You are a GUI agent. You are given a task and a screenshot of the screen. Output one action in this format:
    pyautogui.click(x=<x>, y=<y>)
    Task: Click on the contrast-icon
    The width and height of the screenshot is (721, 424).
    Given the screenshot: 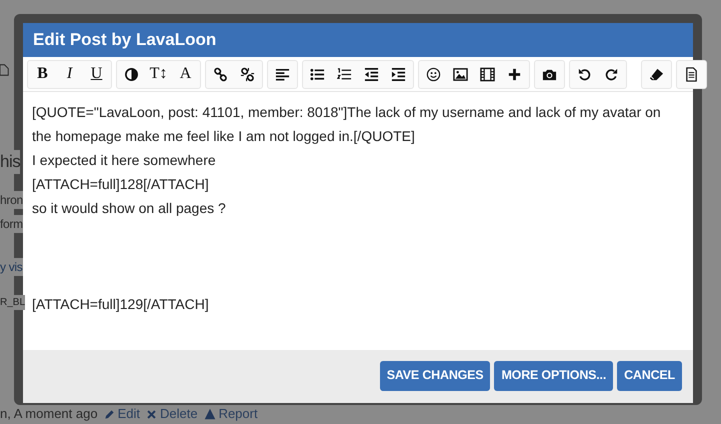 What is the action you would take?
    pyautogui.click(x=131, y=74)
    